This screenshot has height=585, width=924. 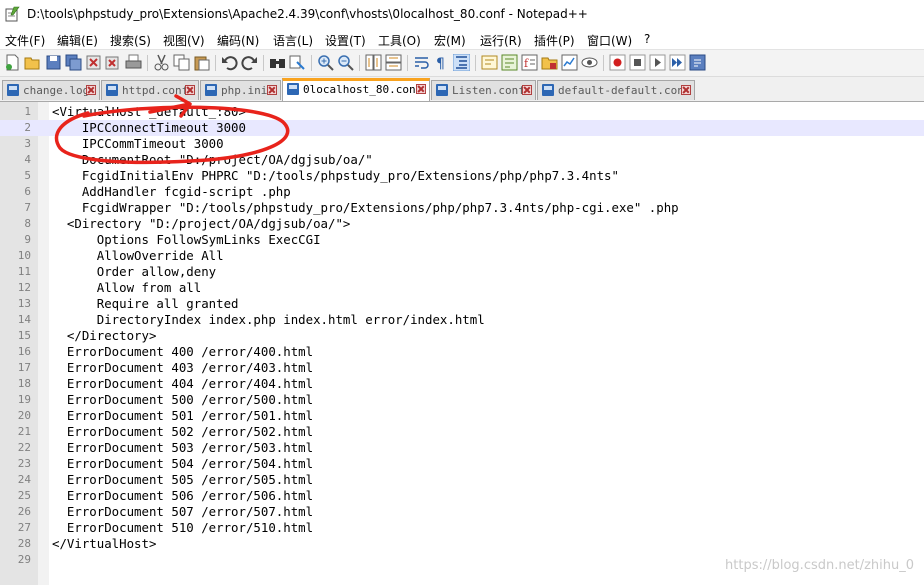 I want to click on print-icon, so click(x=133, y=62).